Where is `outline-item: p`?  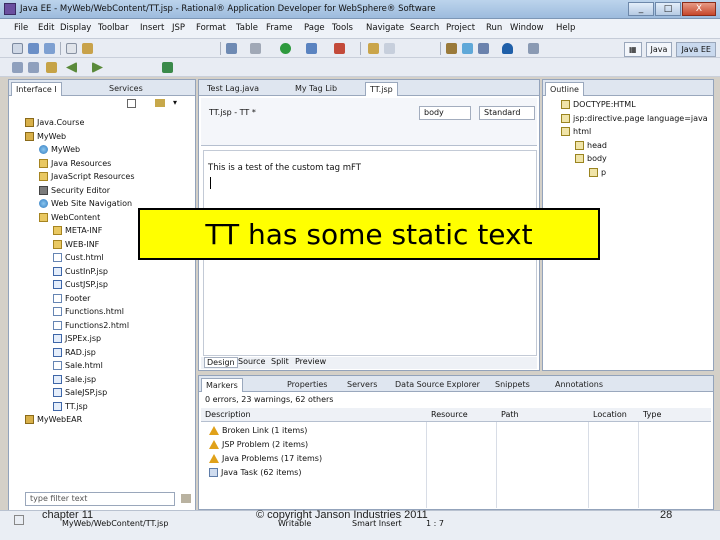 outline-item: p is located at coordinates (597, 172).